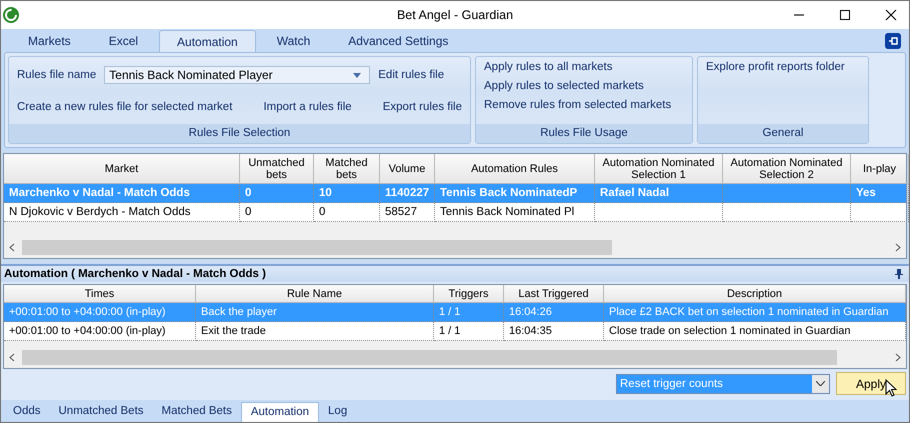  I want to click on bottom-tab: Unmatched Bets, so click(101, 412).